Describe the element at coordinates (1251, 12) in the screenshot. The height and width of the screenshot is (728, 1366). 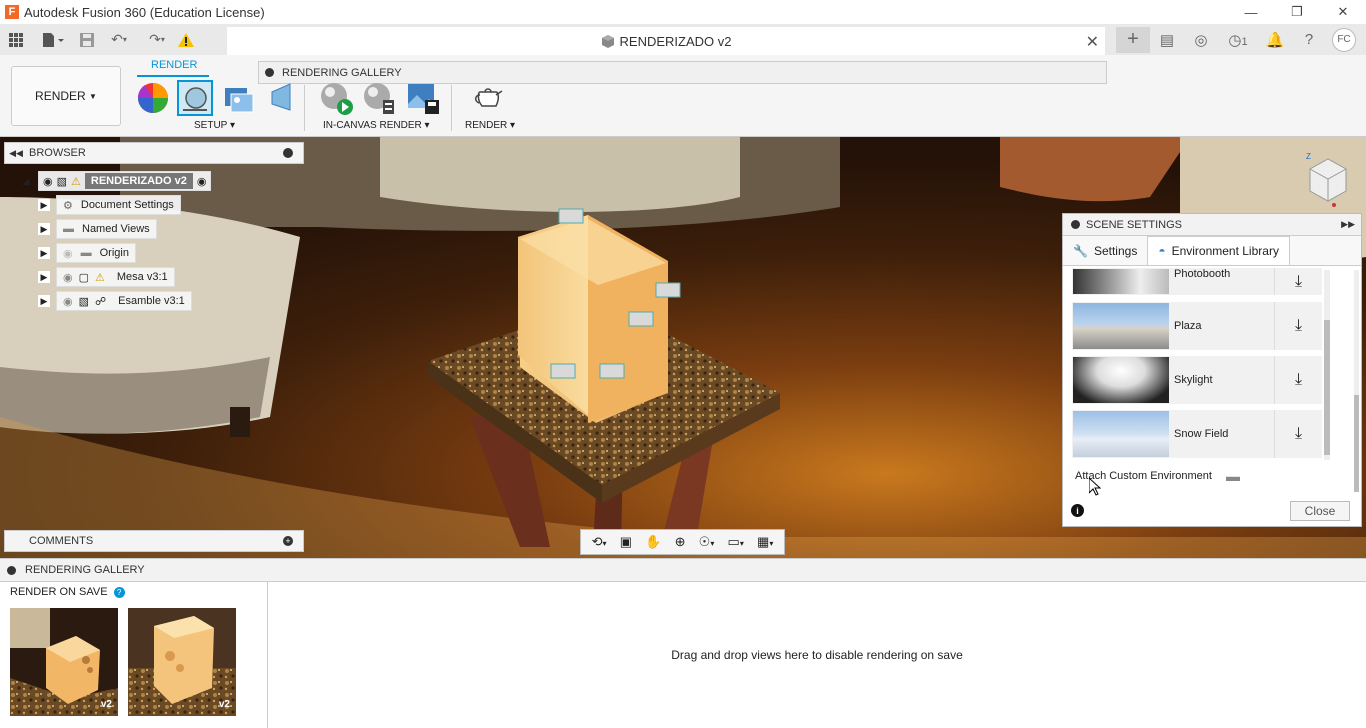
I see `minimize-button: —` at that location.